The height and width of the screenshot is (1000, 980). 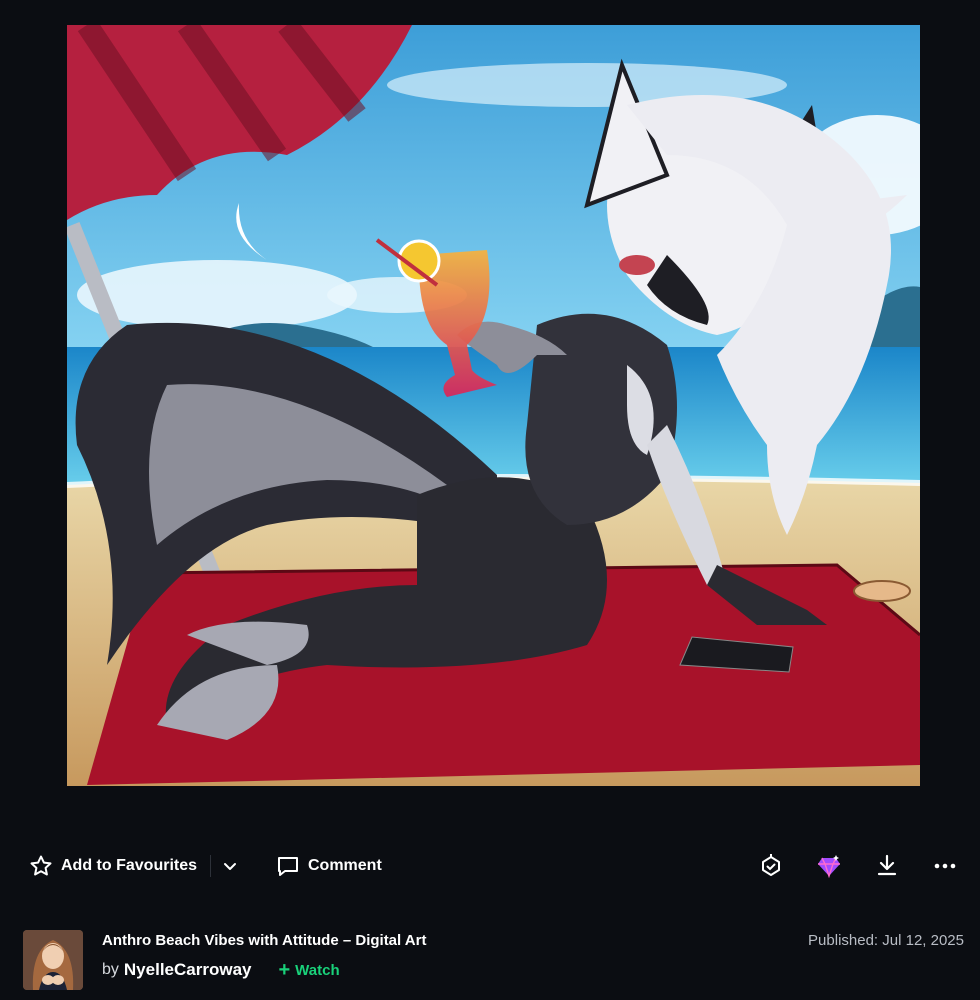 What do you see at coordinates (490, 866) in the screenshot?
I see `action-bar: Add to Favourites Comment` at bounding box center [490, 866].